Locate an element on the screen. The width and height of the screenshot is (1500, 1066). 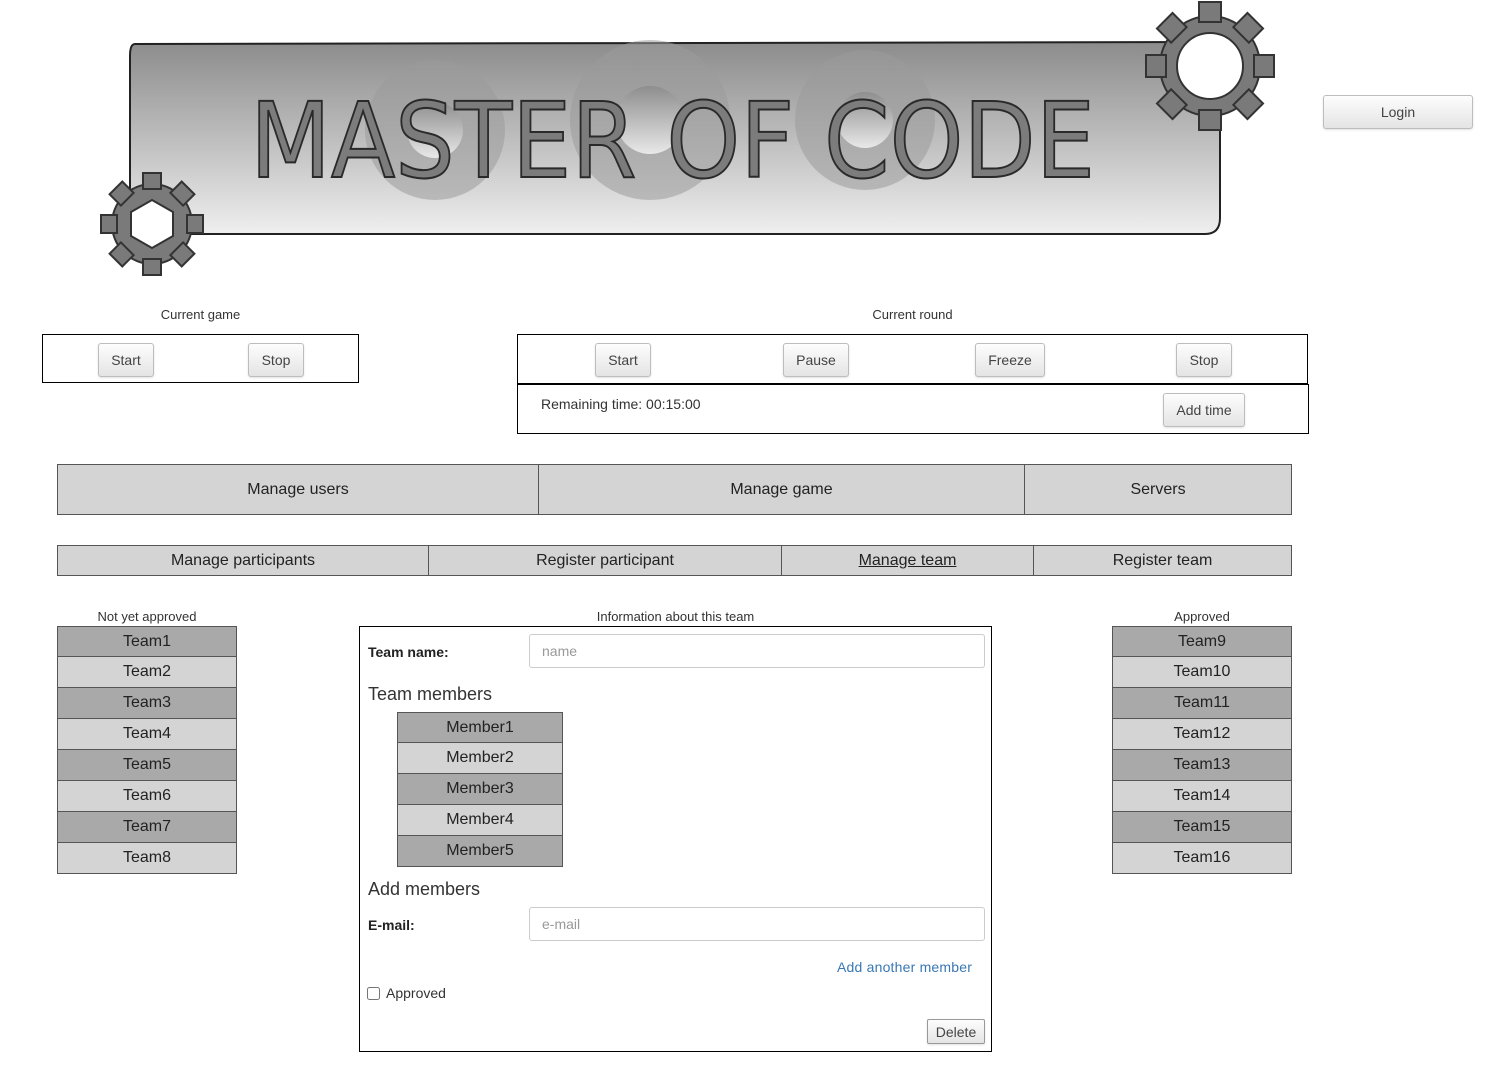
email-field is located at coordinates (757, 924).